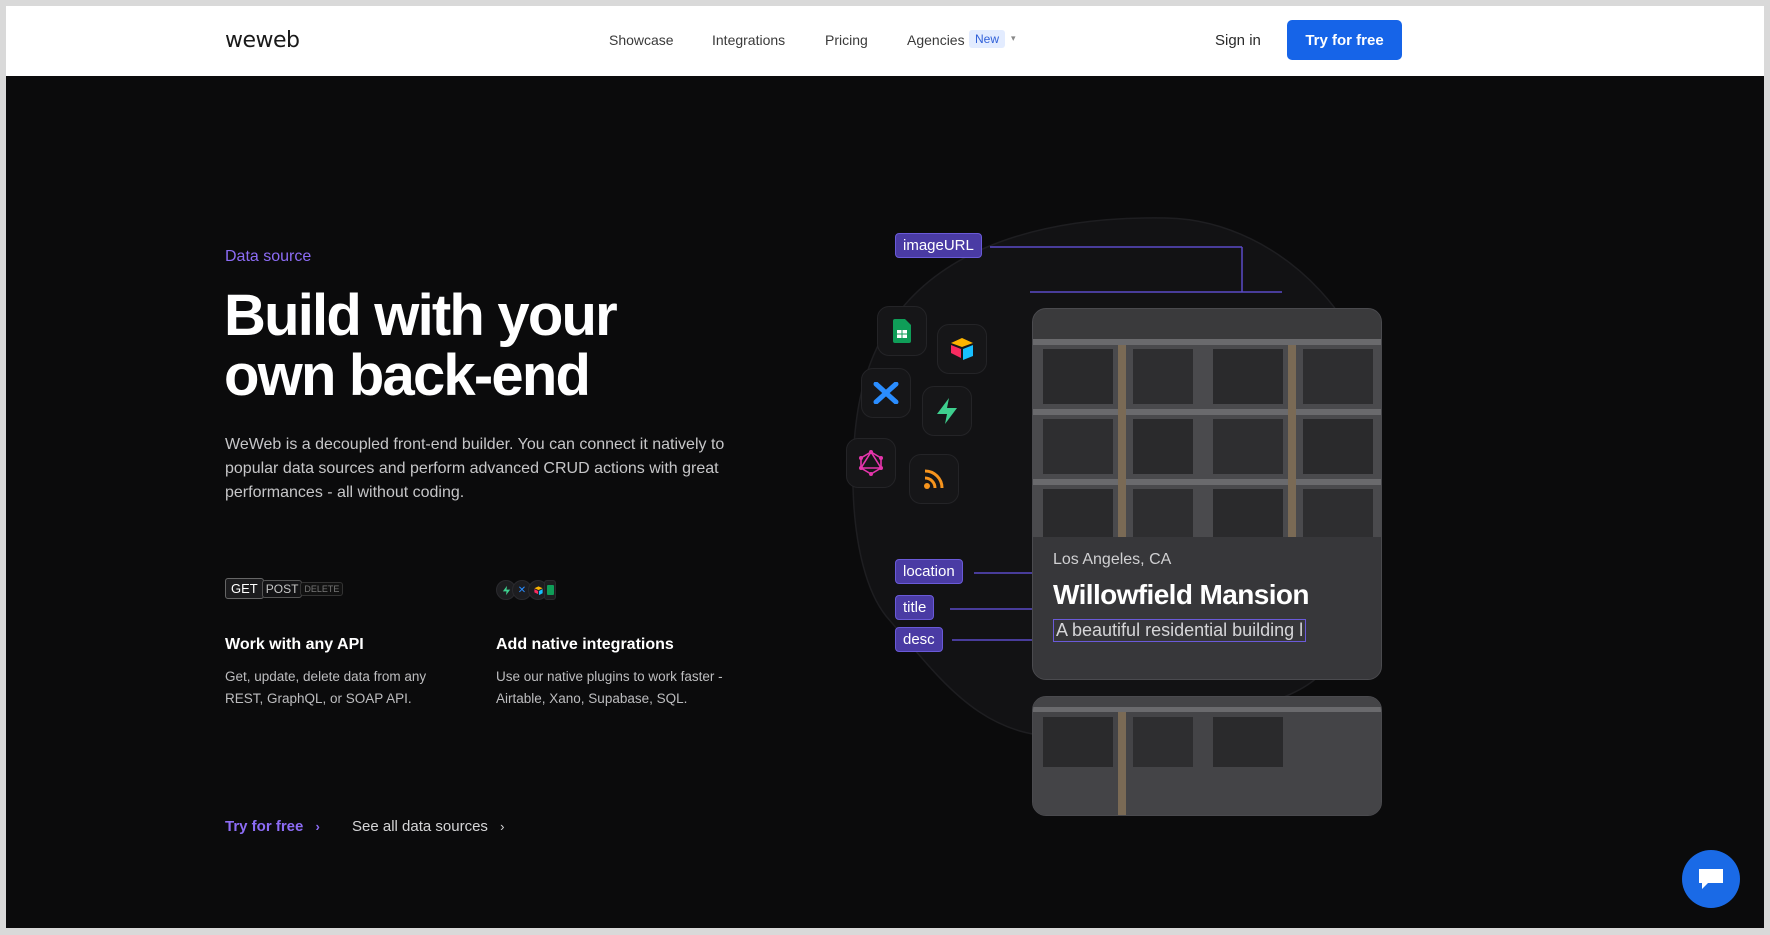 Image resolution: width=1770 pixels, height=935 pixels. I want to click on google-sheets-icon, so click(902, 331).